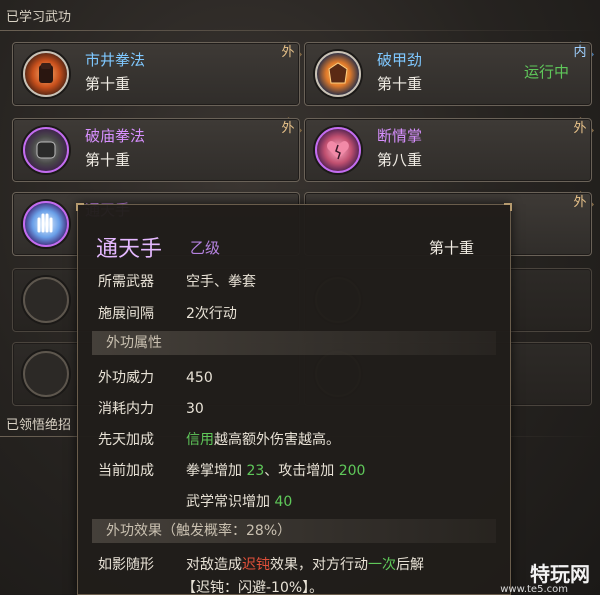 Image resolution: width=600 pixels, height=595 pixels. I want to click on tooltip-title: 通天手, so click(129, 249).